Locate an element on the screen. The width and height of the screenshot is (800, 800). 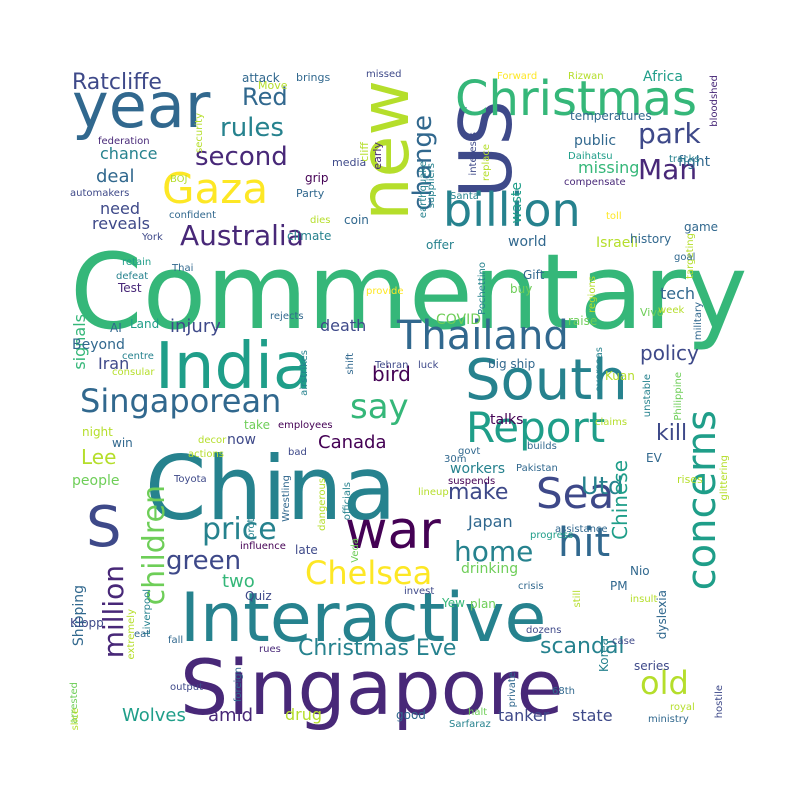
word-dozens: dozens is located at coordinates (544, 630).